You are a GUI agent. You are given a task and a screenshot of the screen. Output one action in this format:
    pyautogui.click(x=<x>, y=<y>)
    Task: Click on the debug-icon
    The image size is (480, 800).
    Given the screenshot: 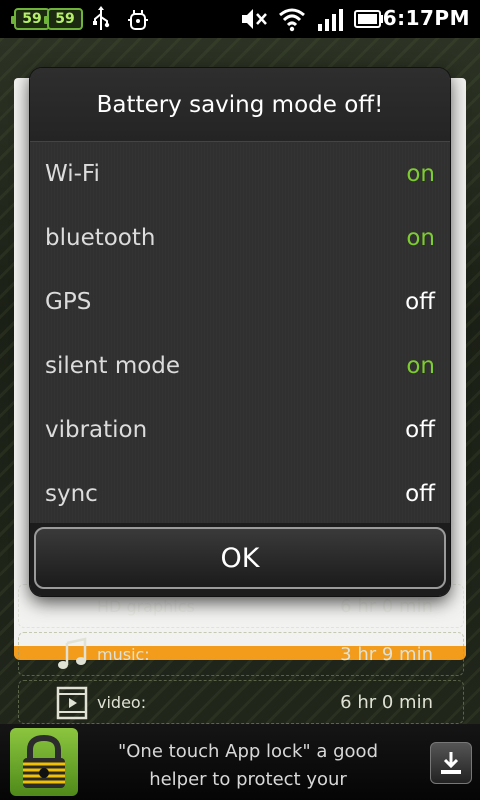 What is the action you would take?
    pyautogui.click(x=138, y=20)
    